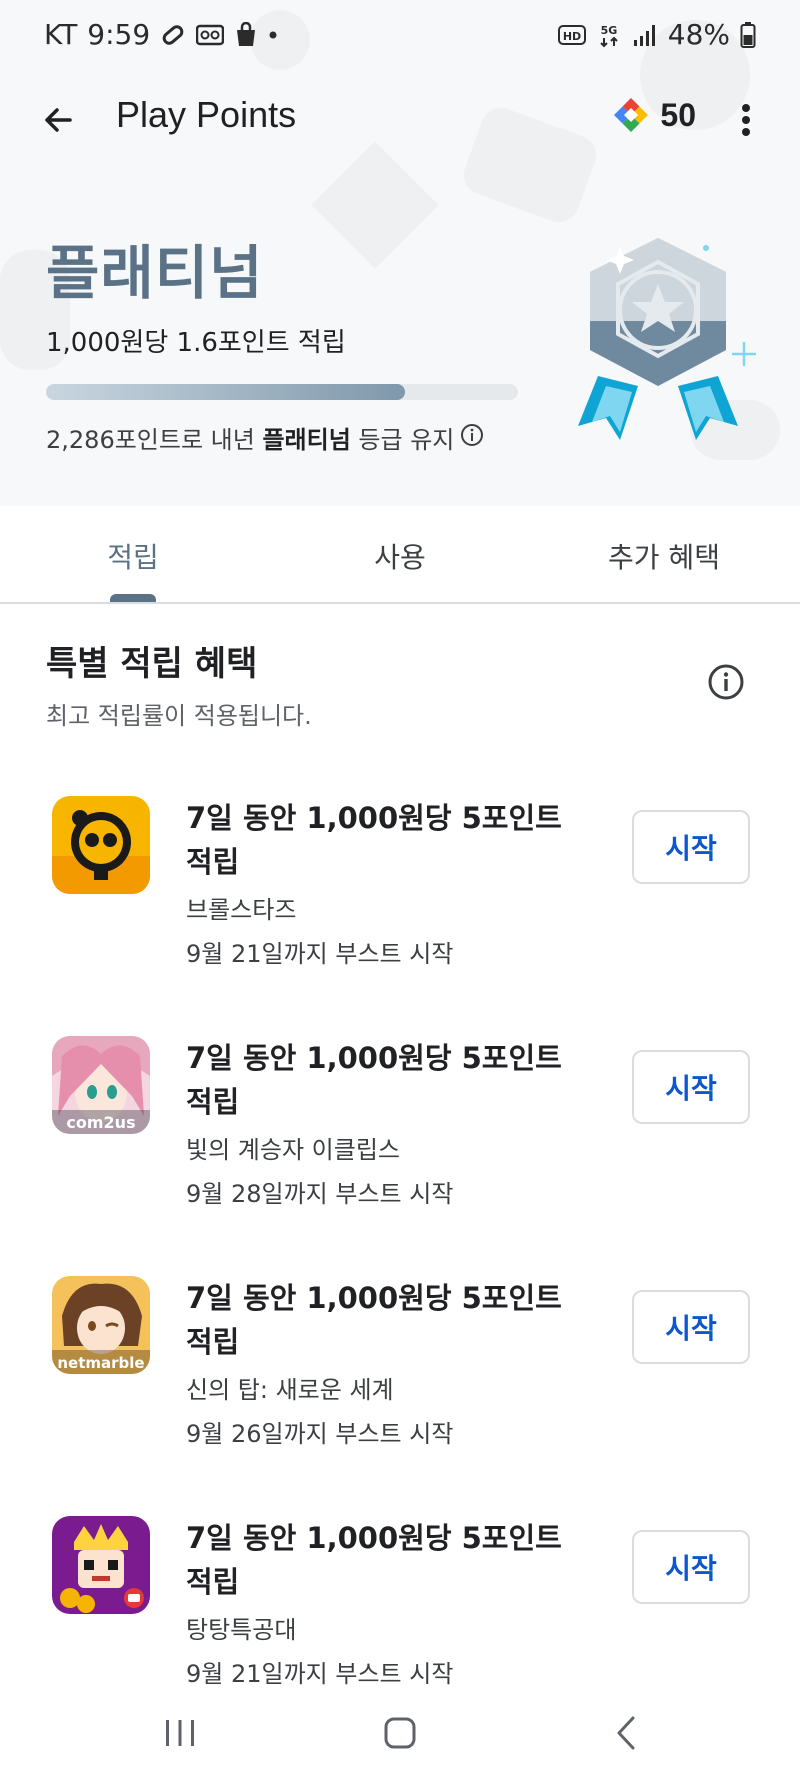  What do you see at coordinates (608, 30) in the screenshot?
I see `svg-text: 5G` at bounding box center [608, 30].